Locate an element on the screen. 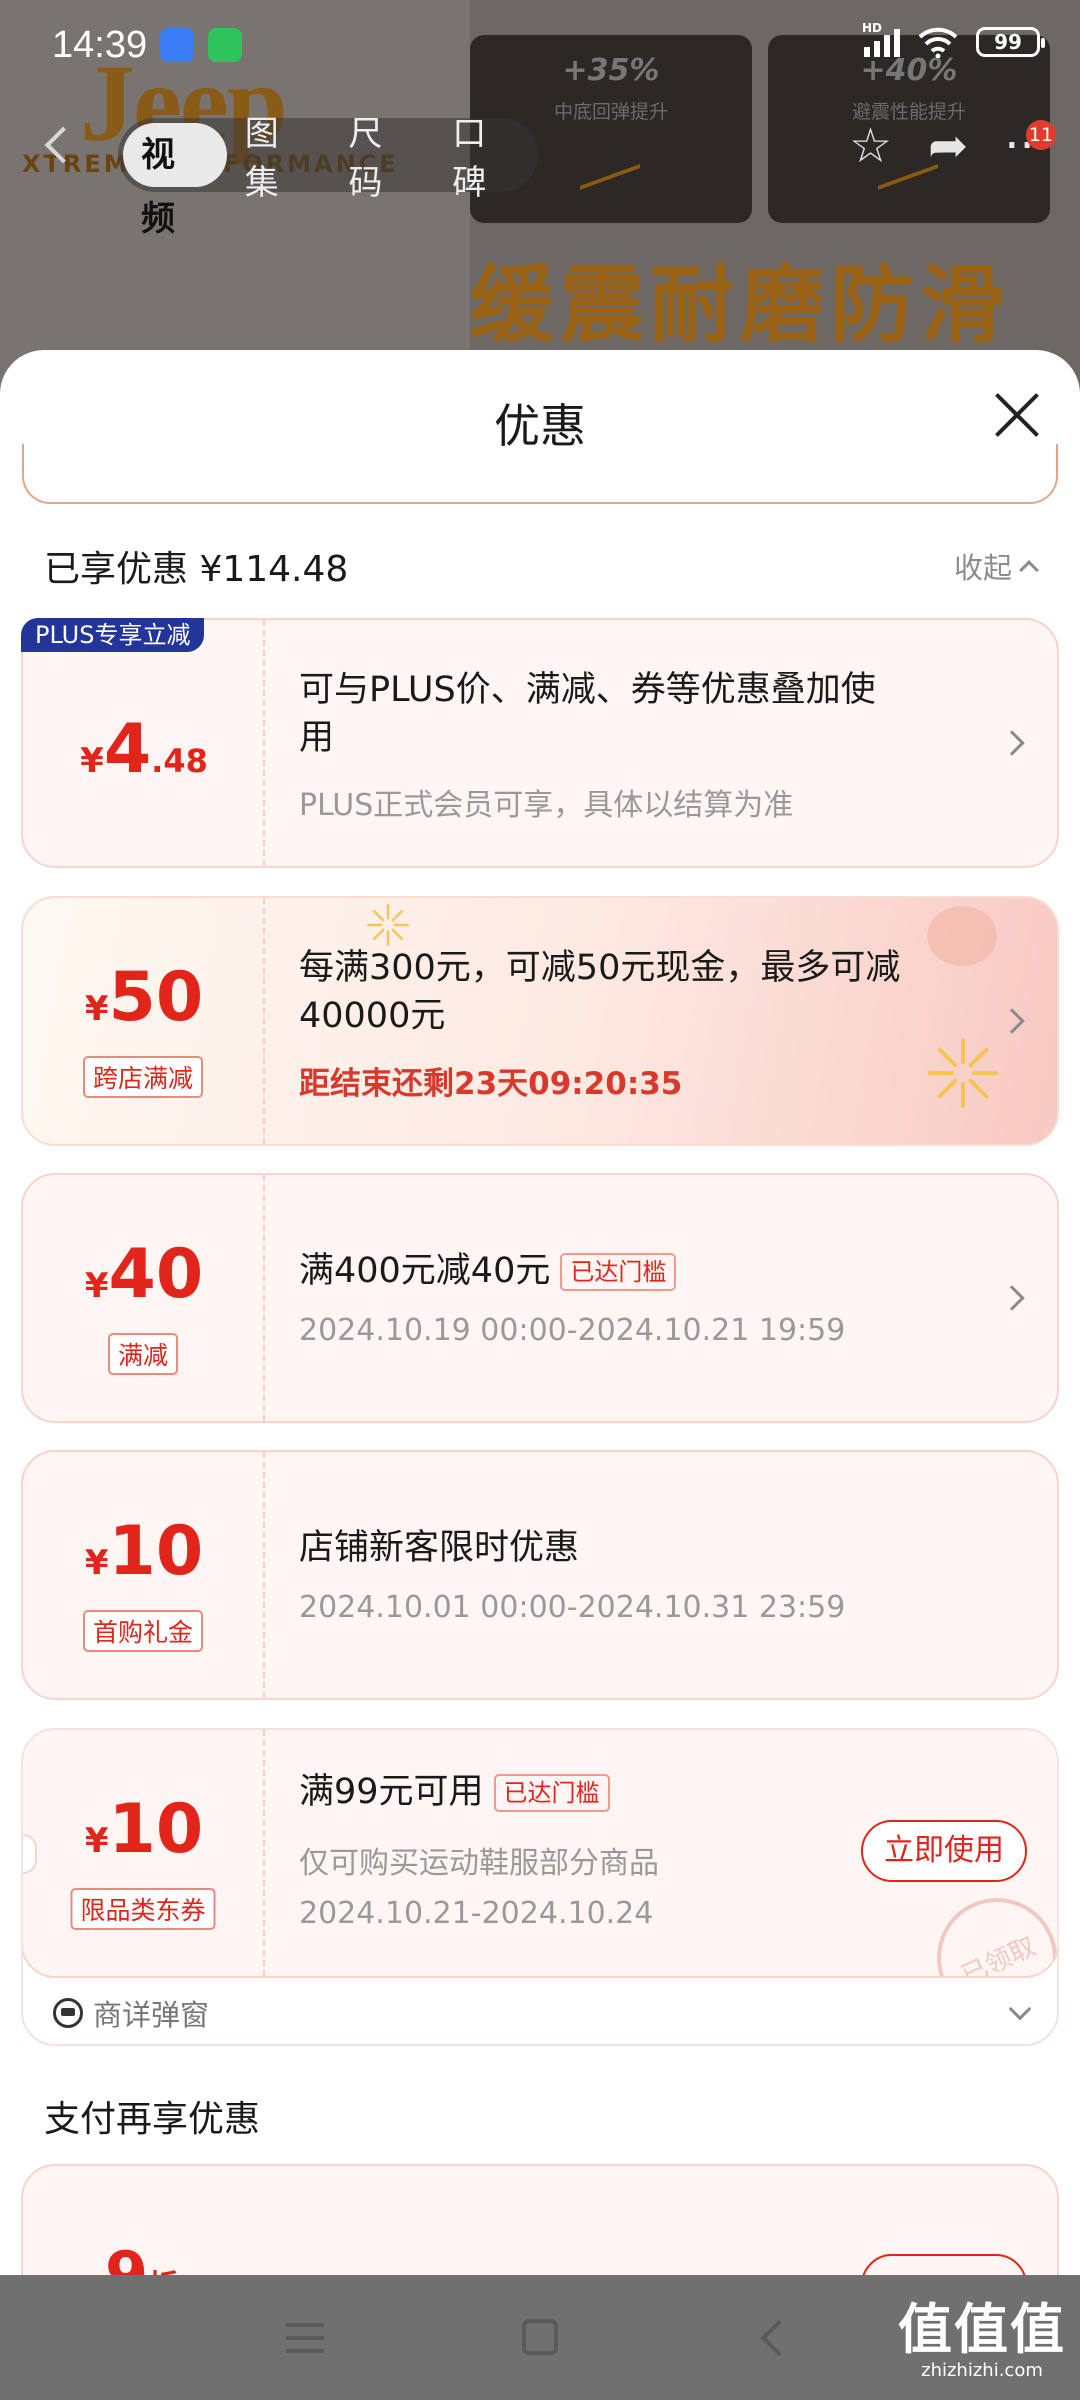  enjoyed-total: 已享优惠 ¥114.48 is located at coordinates (196, 569).